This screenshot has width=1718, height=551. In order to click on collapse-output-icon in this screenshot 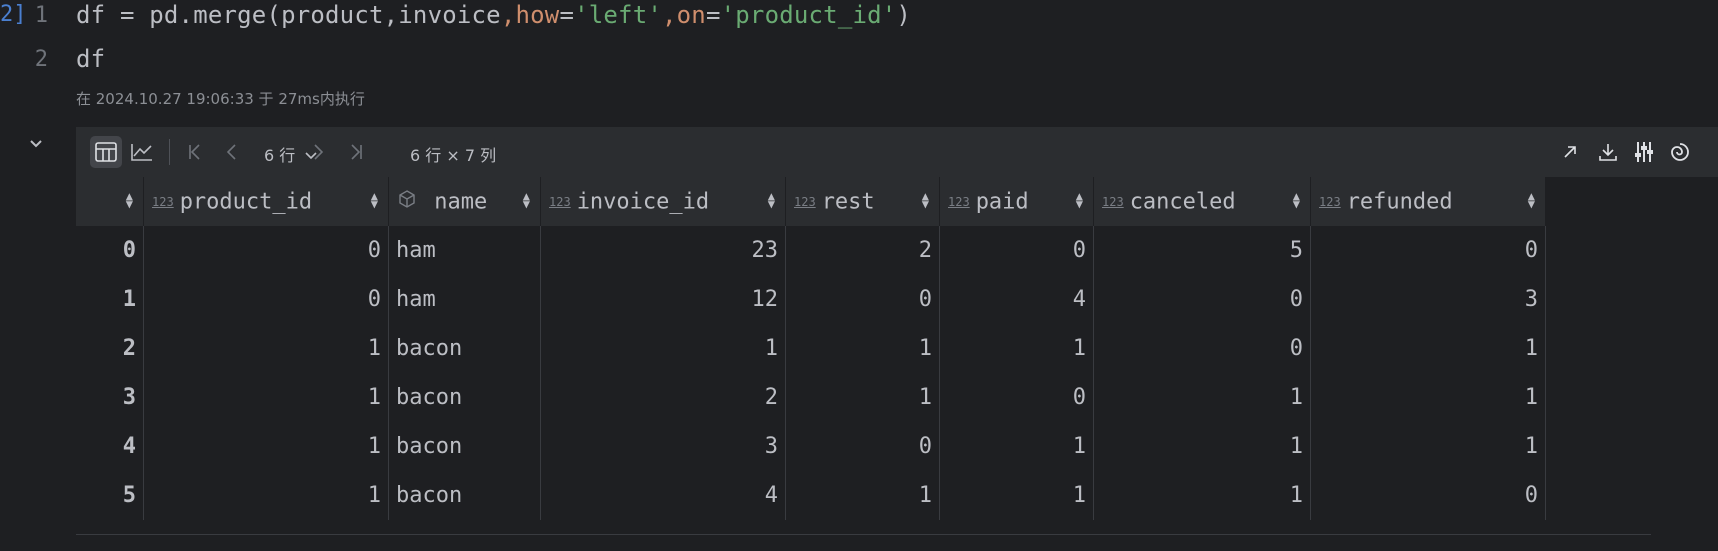, I will do `click(36, 144)`.